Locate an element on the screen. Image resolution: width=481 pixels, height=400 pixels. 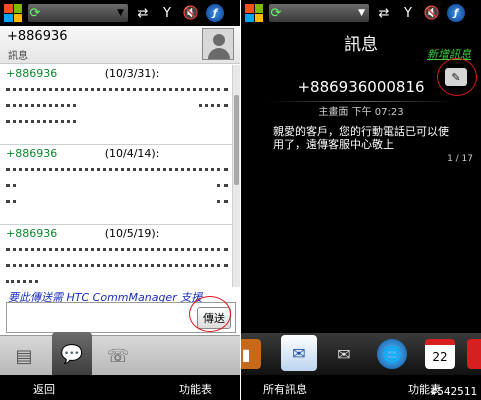
message-item: +886936 (10/4/14): is located at coordinates (116, 185).